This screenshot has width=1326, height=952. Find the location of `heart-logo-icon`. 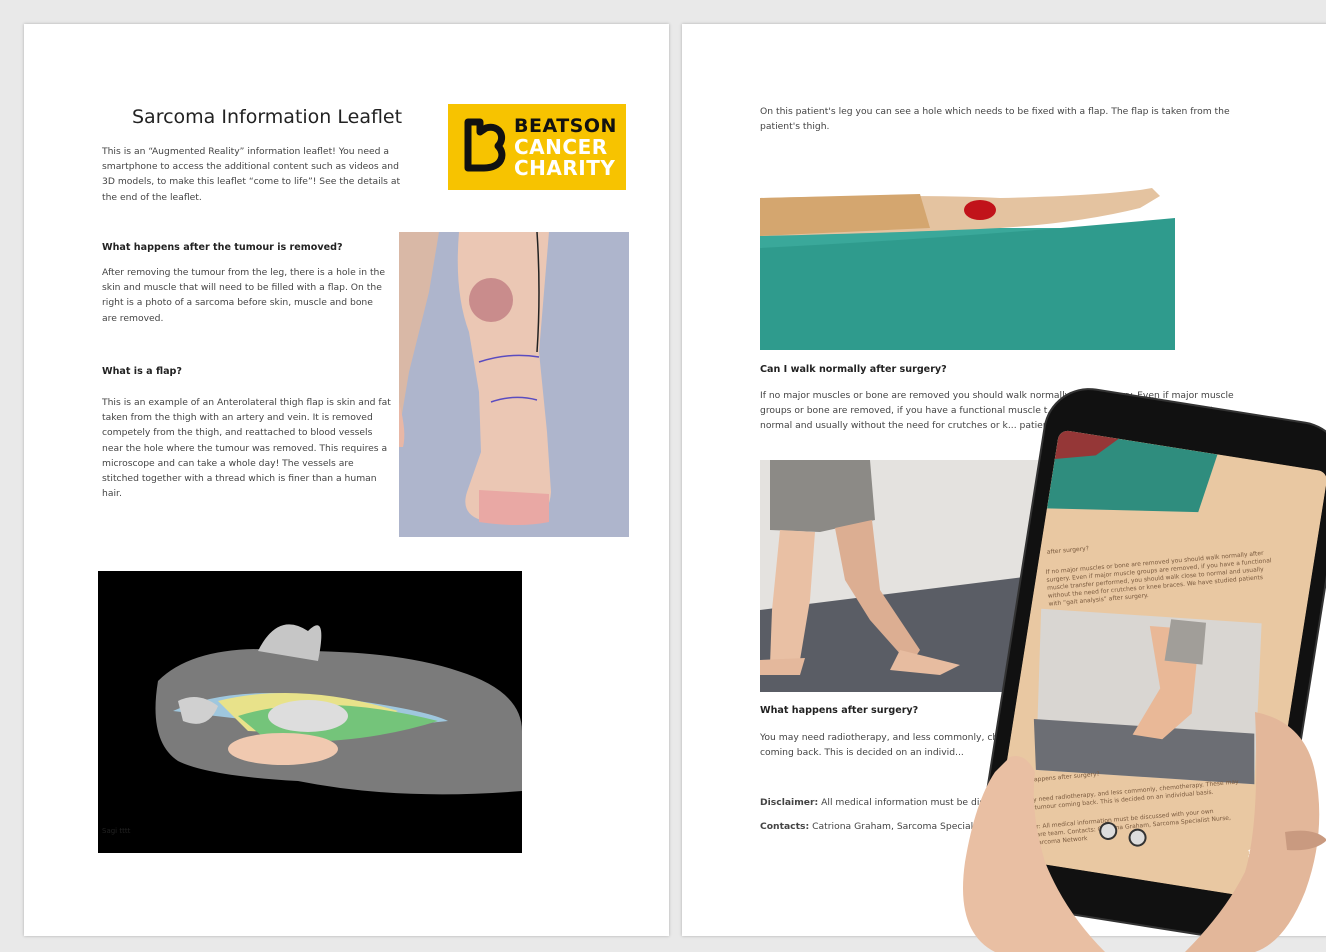

heart-logo-icon is located at coordinates (485, 145).